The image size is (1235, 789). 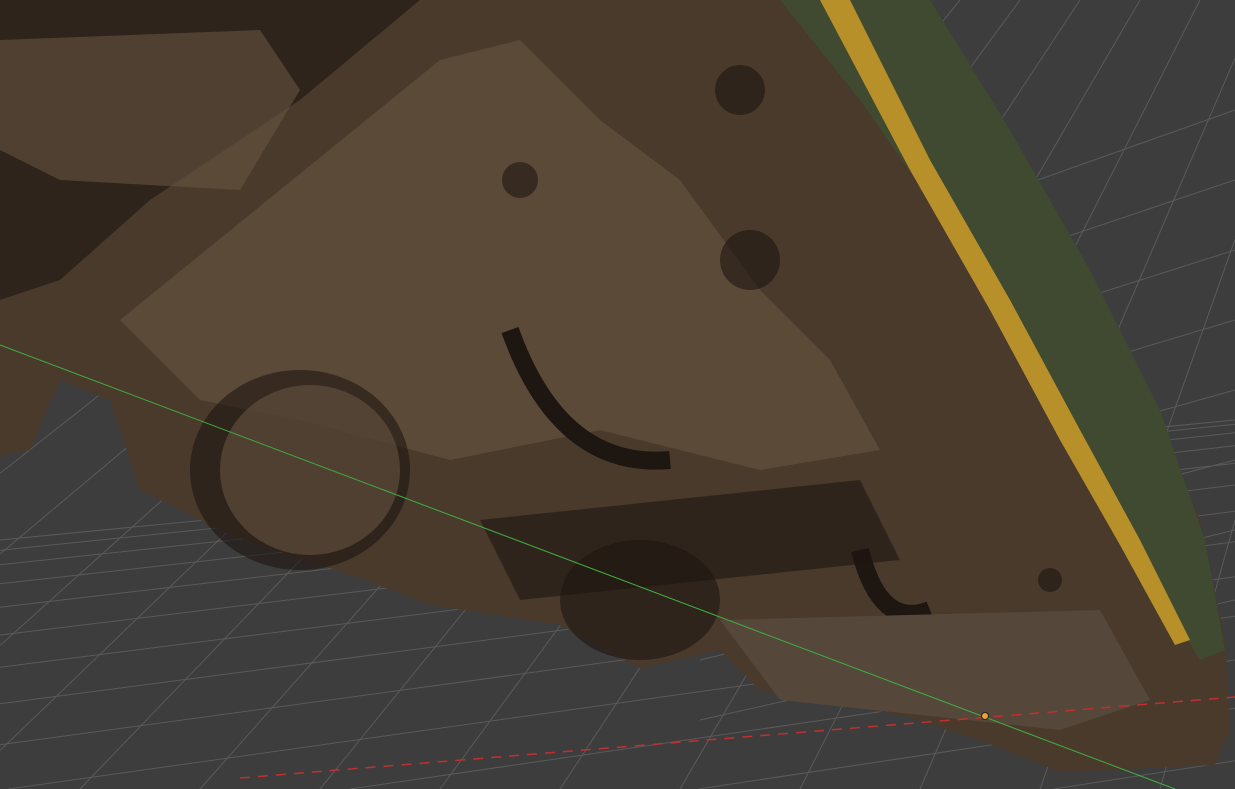 I want to click on fuel-tank, so click(x=935, y=670).